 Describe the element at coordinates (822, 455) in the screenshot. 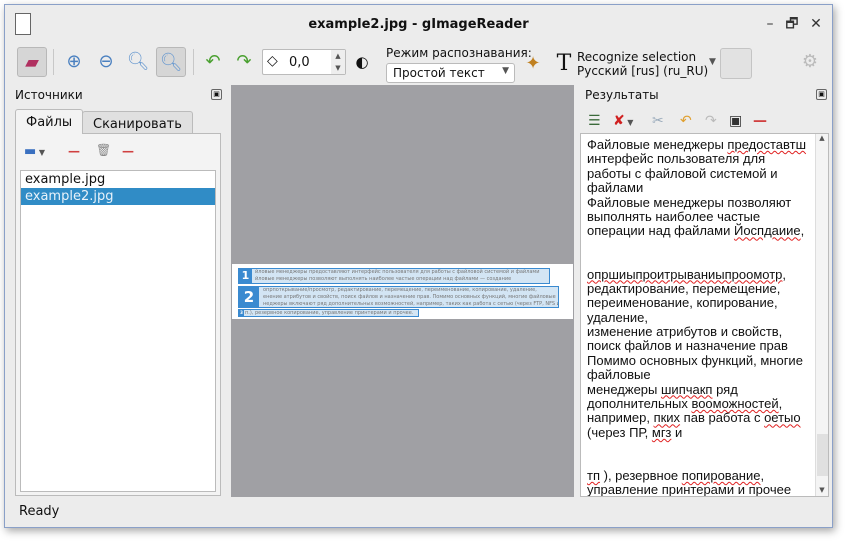

I see `scroll-thumb` at that location.